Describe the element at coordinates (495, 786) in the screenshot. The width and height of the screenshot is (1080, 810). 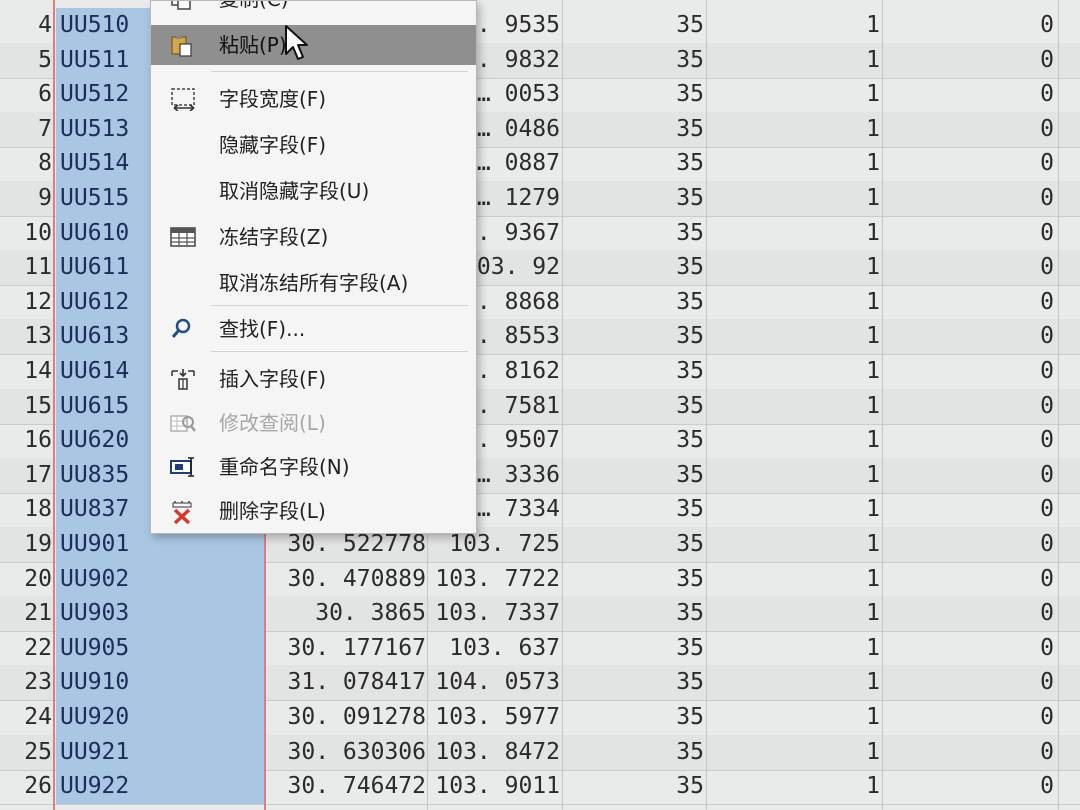
I see `longitude-cell: 103. 9011` at that location.